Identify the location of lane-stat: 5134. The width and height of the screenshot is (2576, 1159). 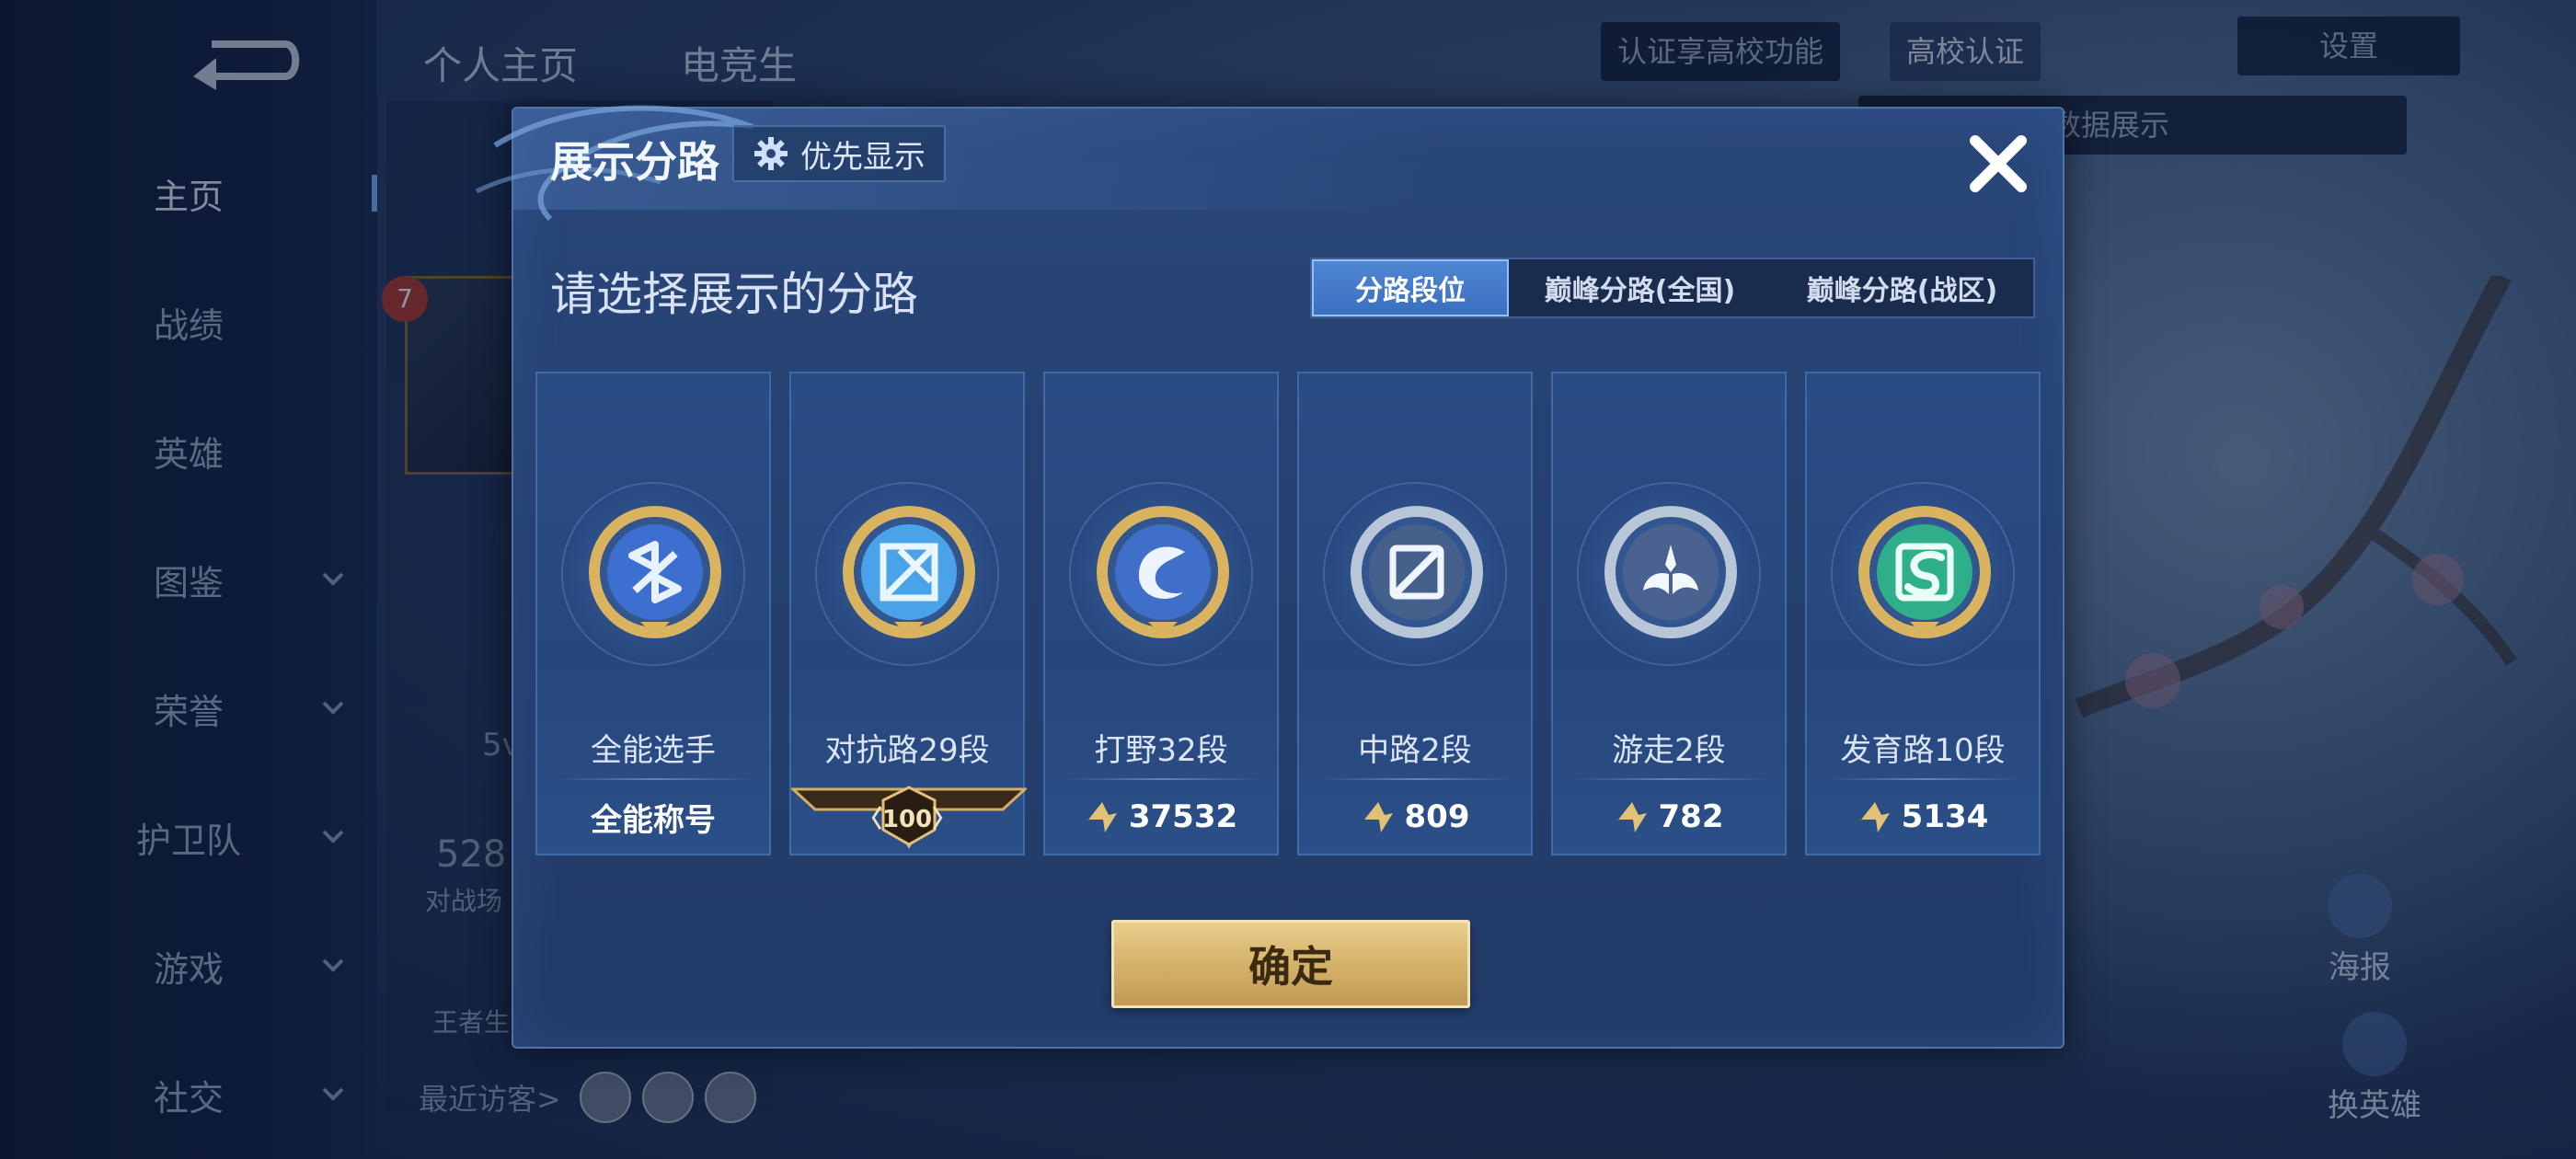
(1923, 816).